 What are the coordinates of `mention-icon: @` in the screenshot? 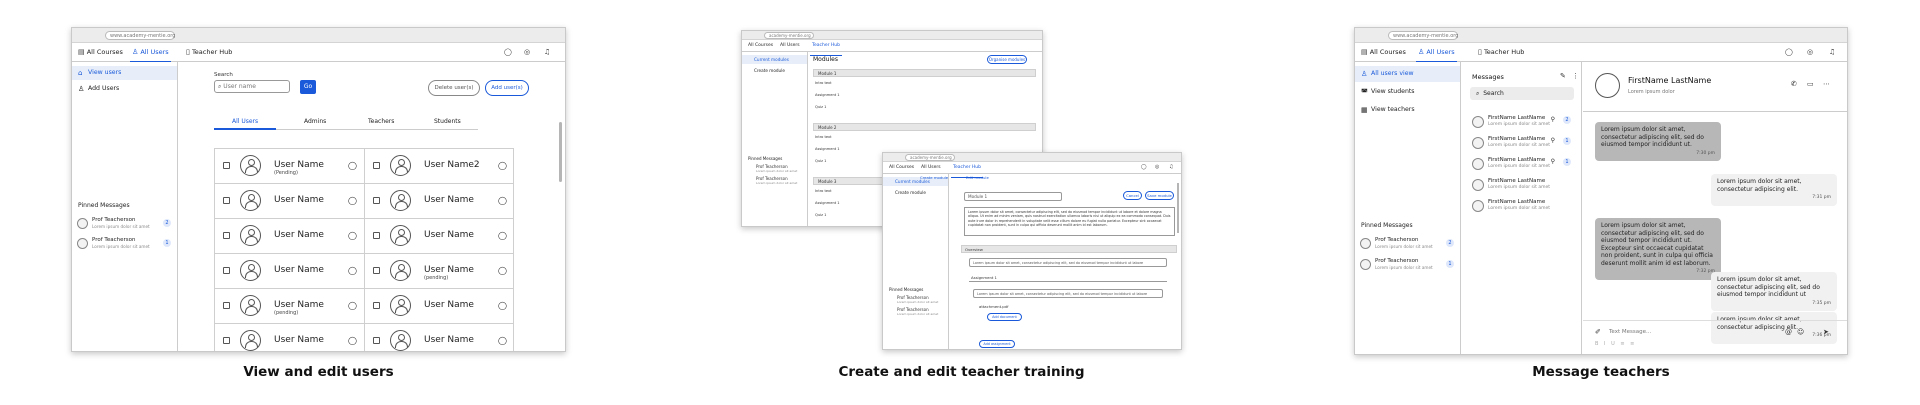 It's located at (1788, 332).